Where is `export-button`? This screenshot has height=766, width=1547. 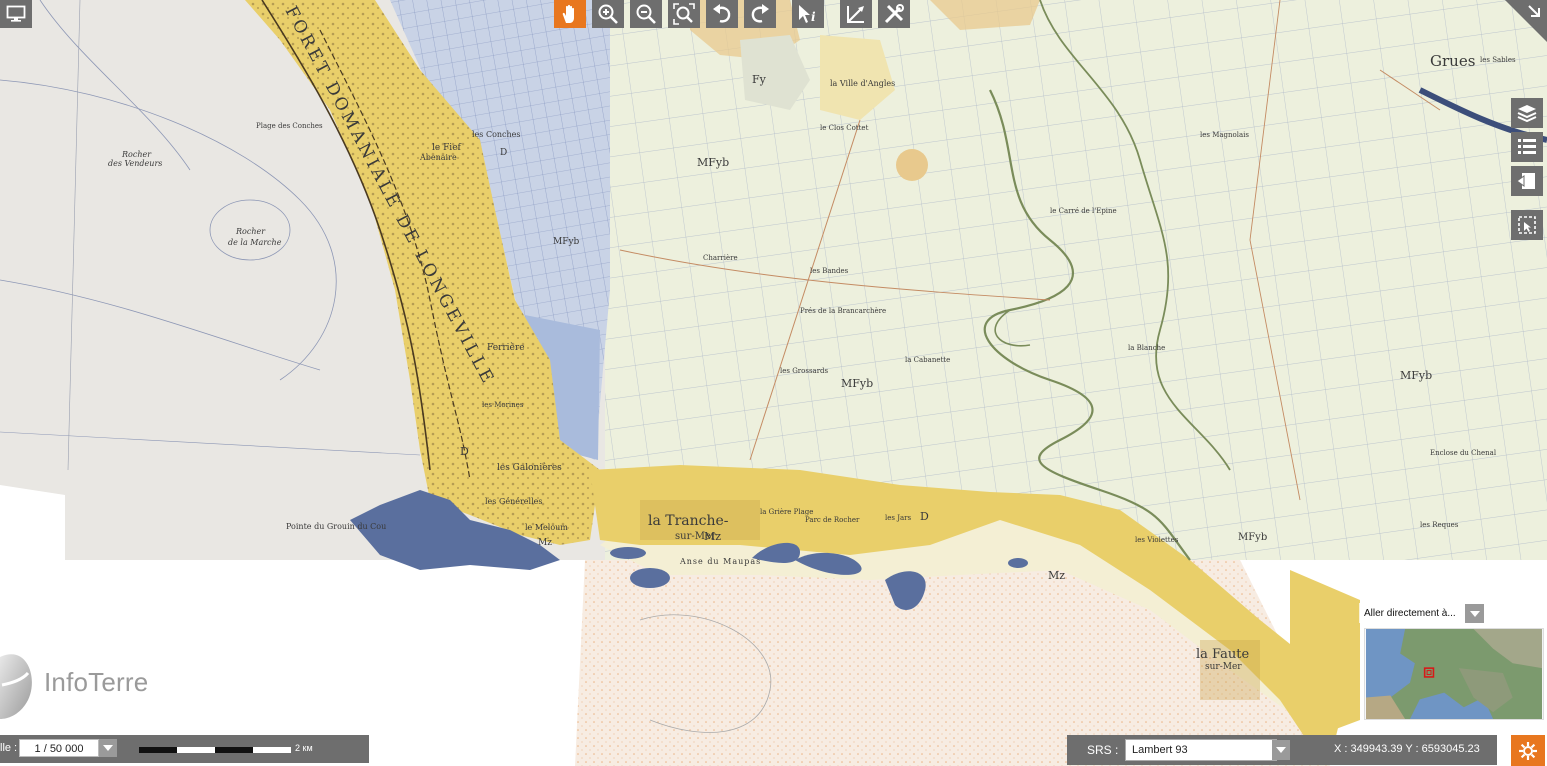
export-button is located at coordinates (1527, 181).